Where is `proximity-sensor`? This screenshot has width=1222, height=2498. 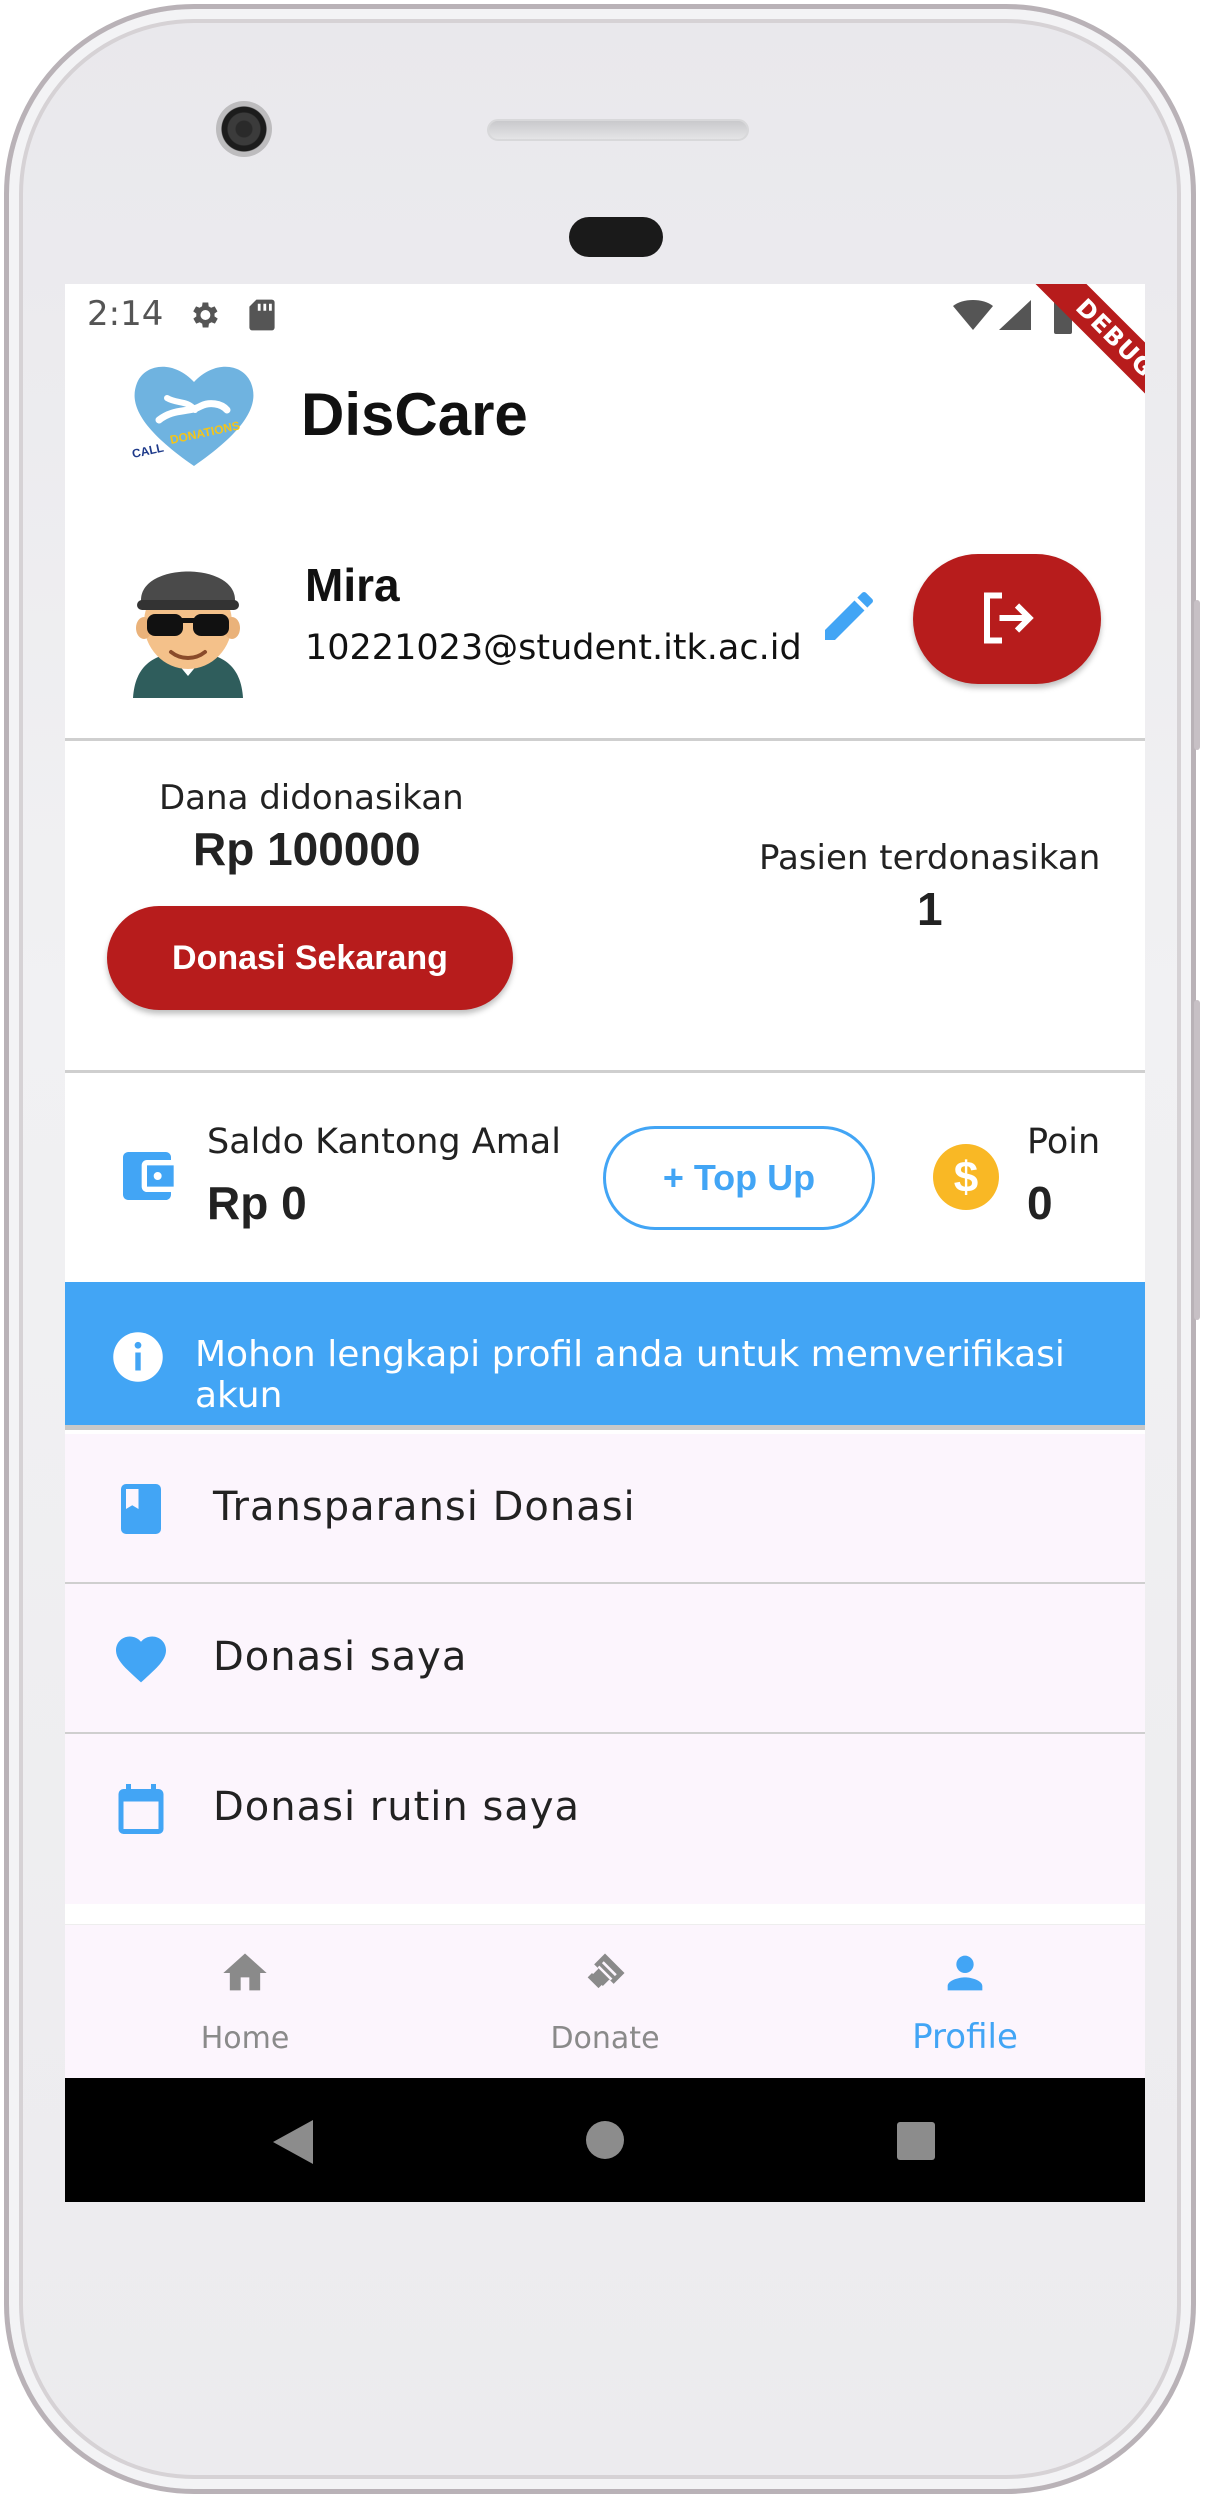
proximity-sensor is located at coordinates (616, 237).